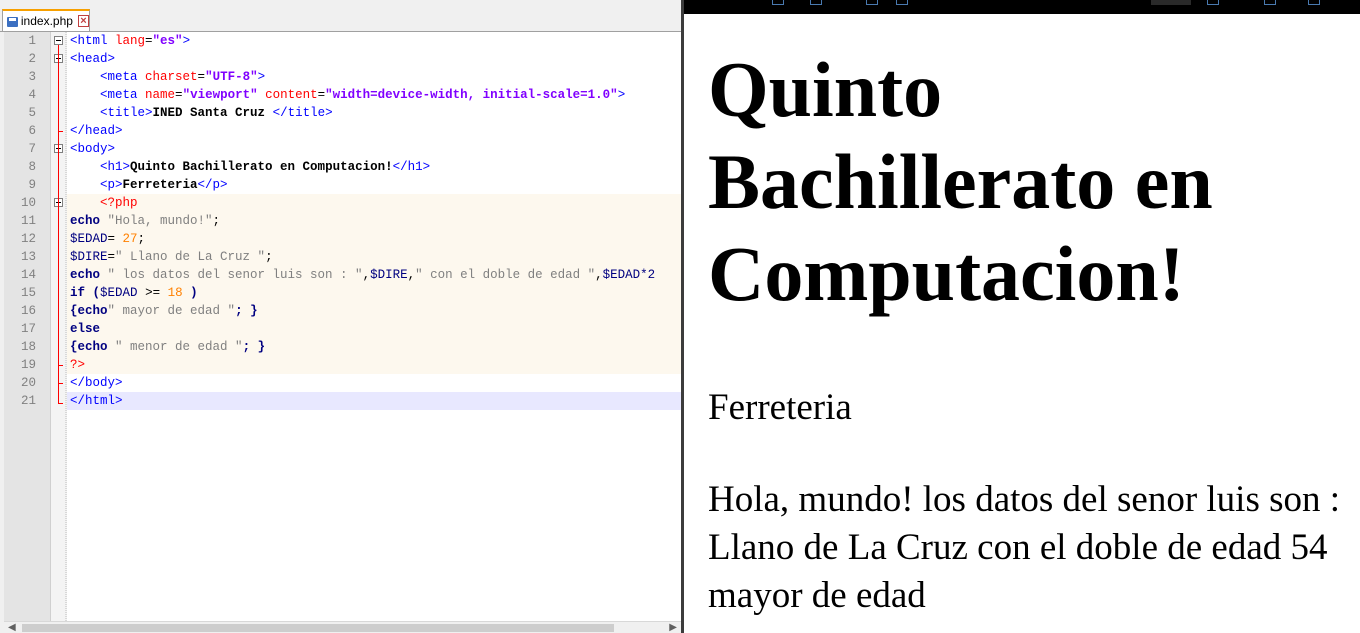  I want to click on save-disk-icon, so click(12, 21).